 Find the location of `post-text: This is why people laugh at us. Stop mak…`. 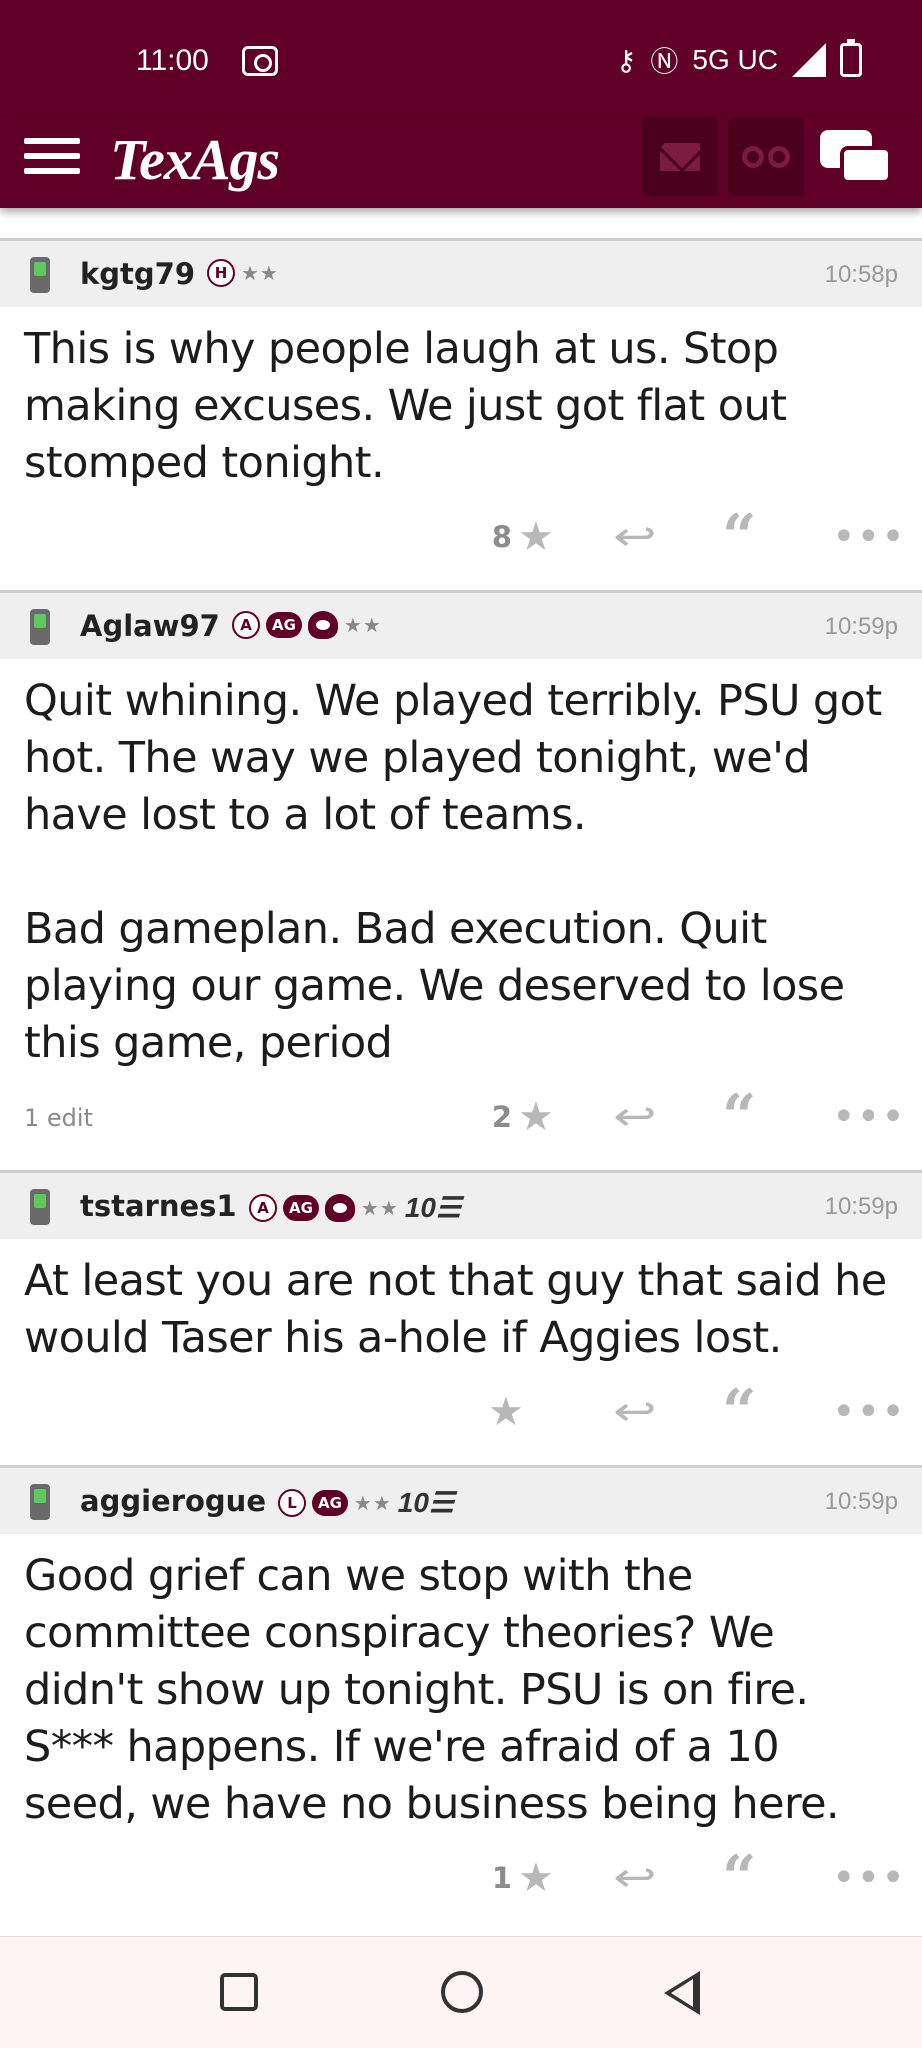

post-text: This is why people laugh at us. Stop mak… is located at coordinates (412, 406).